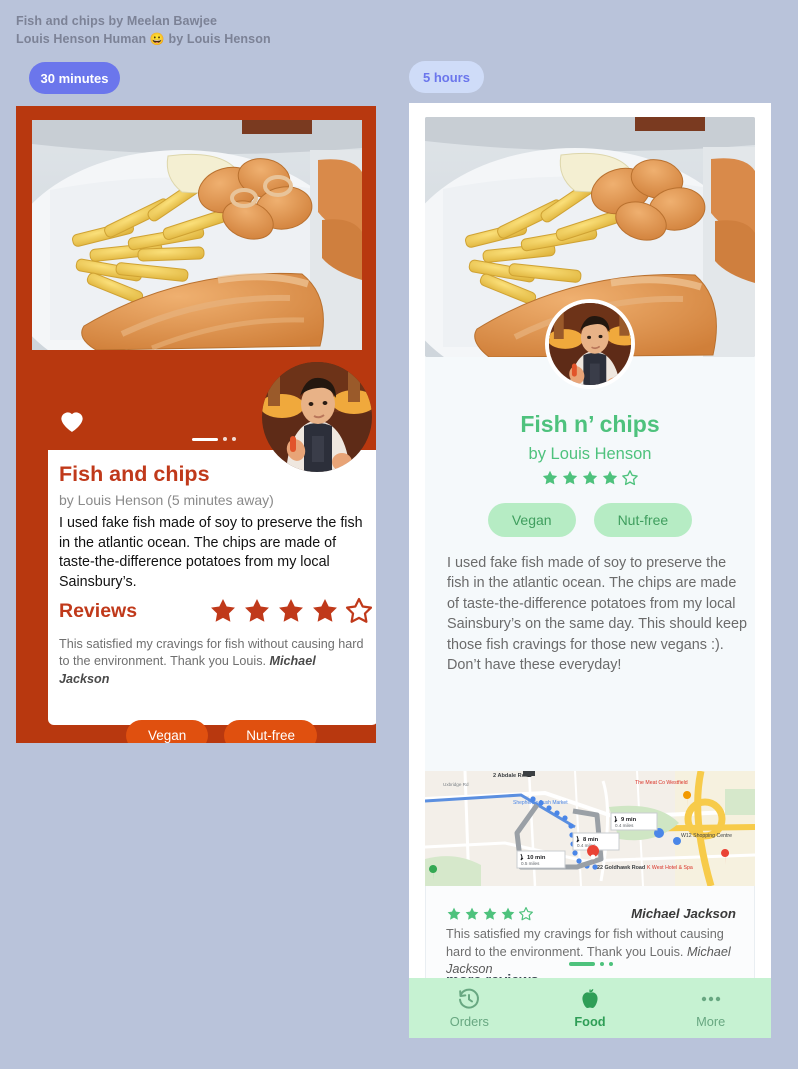 This screenshot has height=1069, width=798. I want to click on grinning-face-icon: 😀, so click(157, 39).